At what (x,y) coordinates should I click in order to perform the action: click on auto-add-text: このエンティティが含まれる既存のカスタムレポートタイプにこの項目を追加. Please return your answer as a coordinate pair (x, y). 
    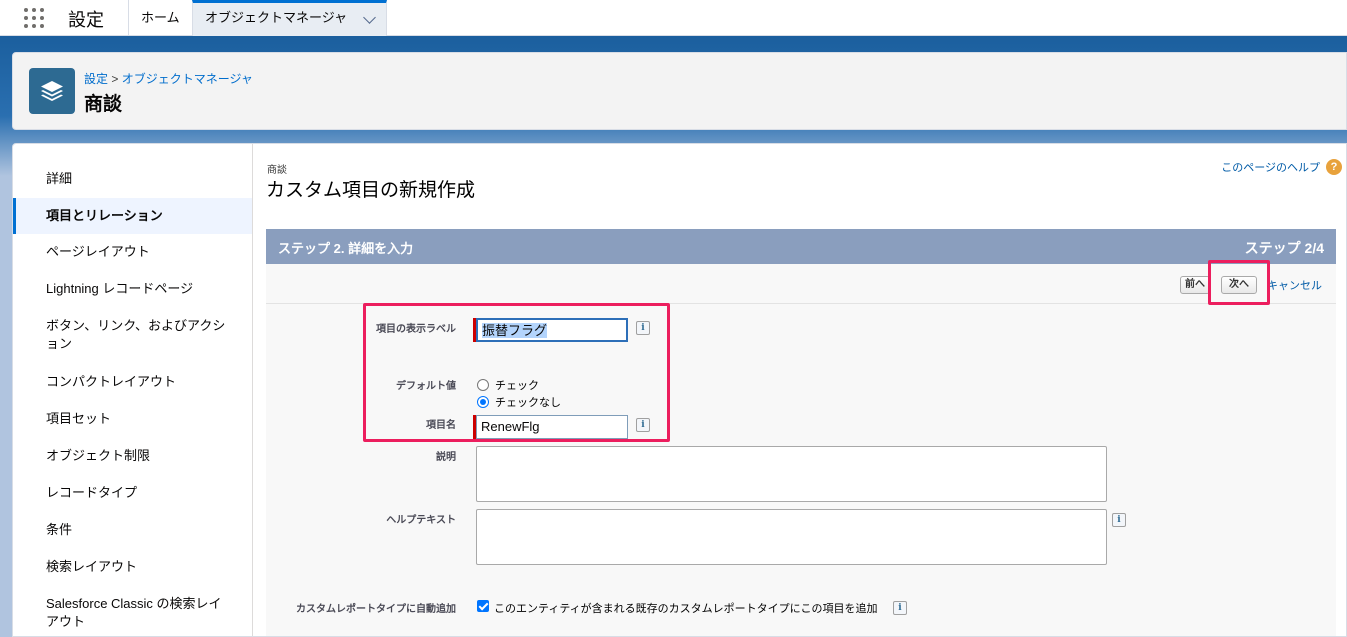
    Looking at the image, I should click on (686, 609).